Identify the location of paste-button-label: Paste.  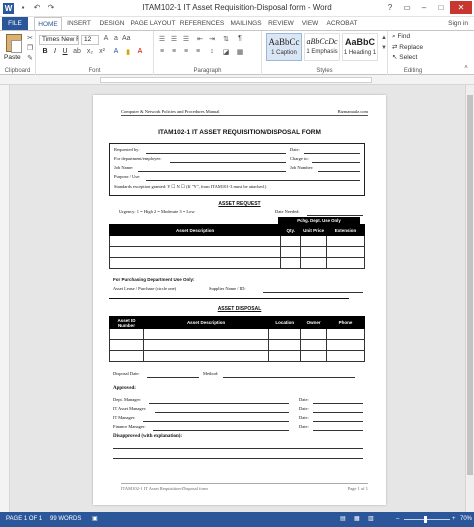
(12, 57).